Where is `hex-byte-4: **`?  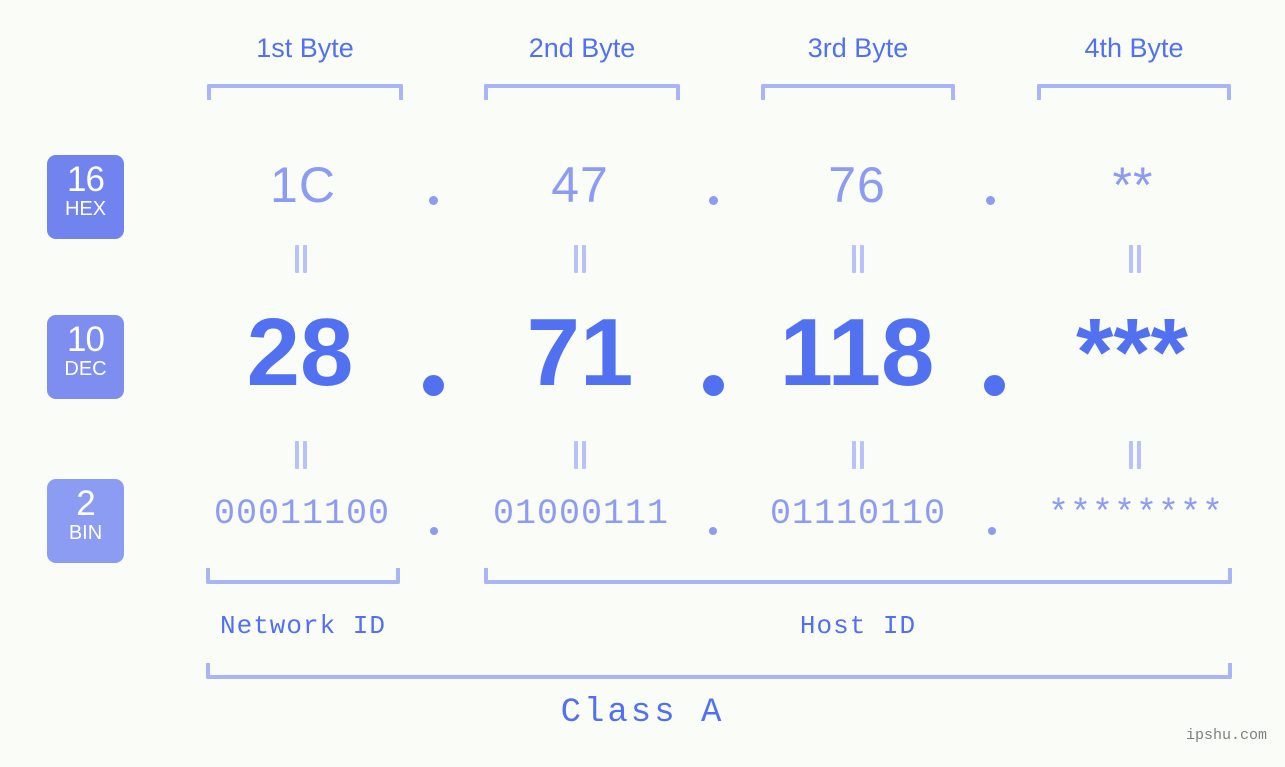
hex-byte-4: ** is located at coordinates (1133, 185).